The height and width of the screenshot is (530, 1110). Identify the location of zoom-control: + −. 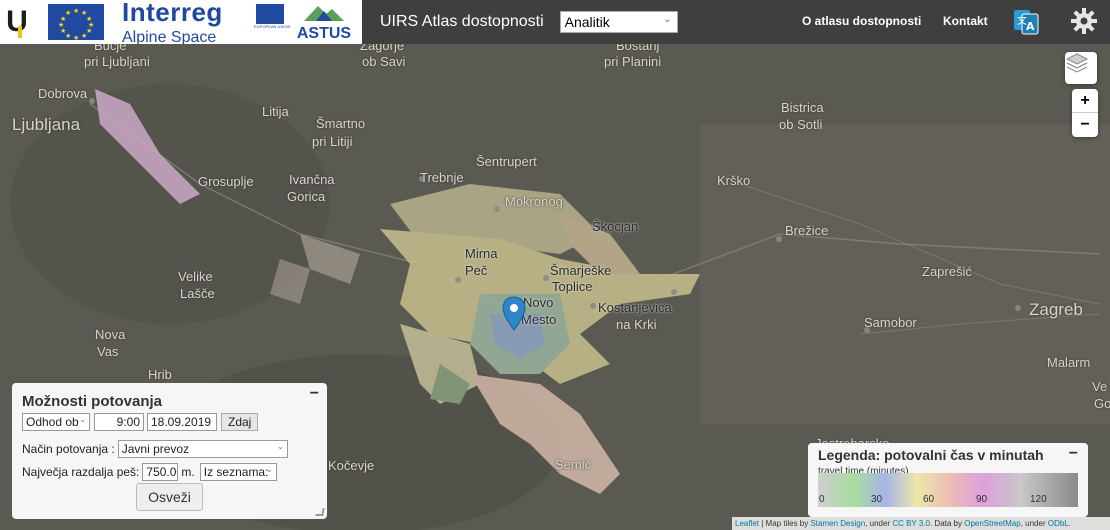
(1085, 113).